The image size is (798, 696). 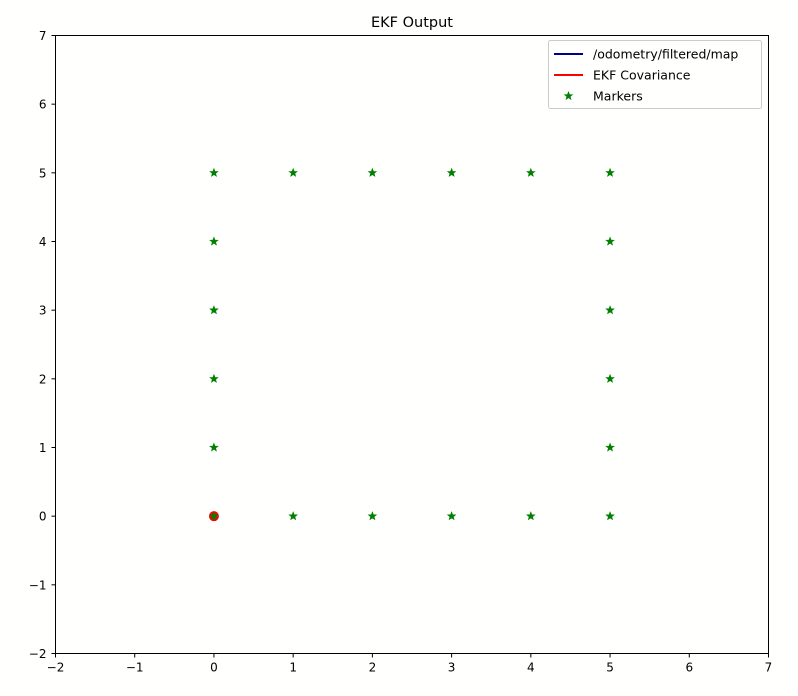 I want to click on x-tick-label: 5, so click(x=610, y=668).